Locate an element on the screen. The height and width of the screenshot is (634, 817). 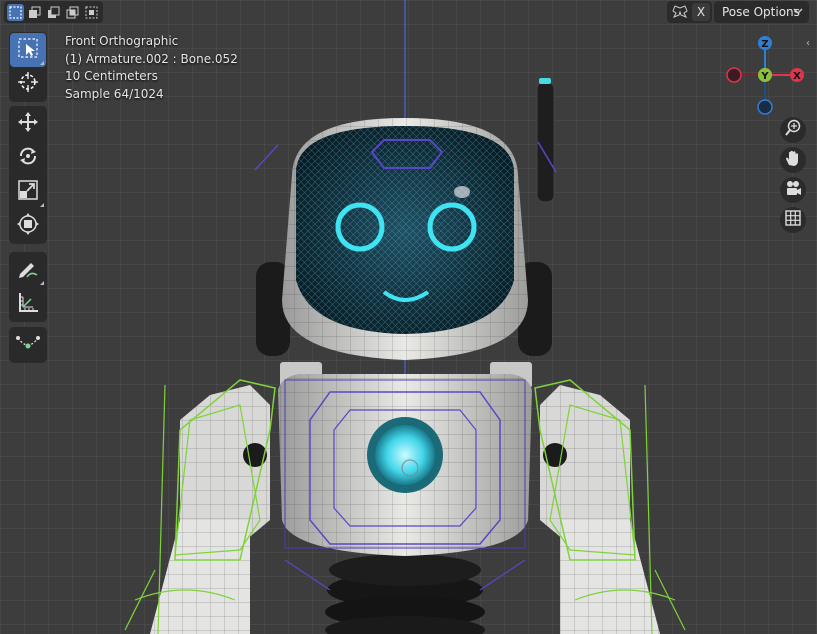
neg-x-axis-handle is located at coordinates (734, 75).